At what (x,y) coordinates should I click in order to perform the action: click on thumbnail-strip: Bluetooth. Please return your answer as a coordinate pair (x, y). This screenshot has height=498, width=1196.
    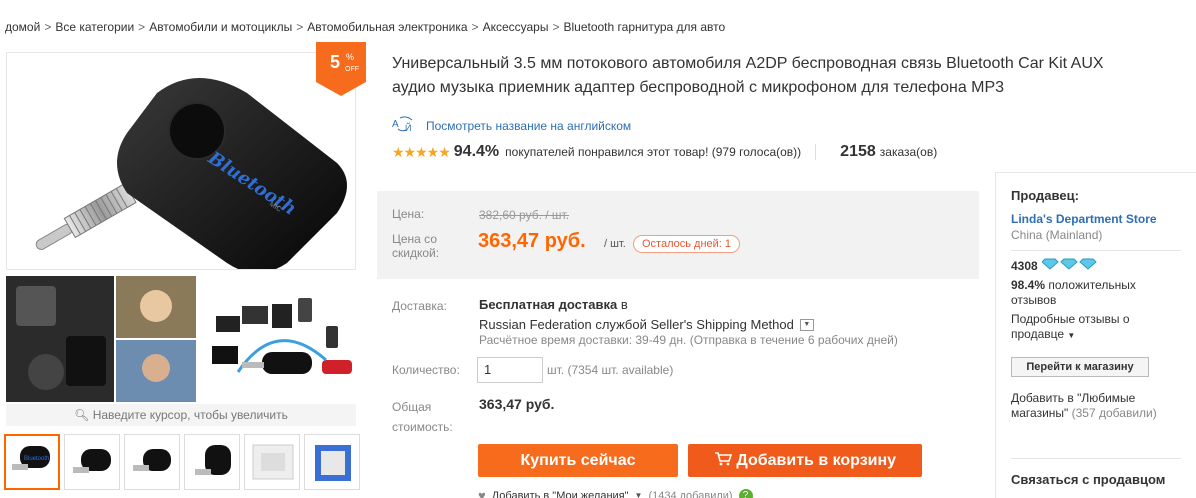
    Looking at the image, I should click on (182, 462).